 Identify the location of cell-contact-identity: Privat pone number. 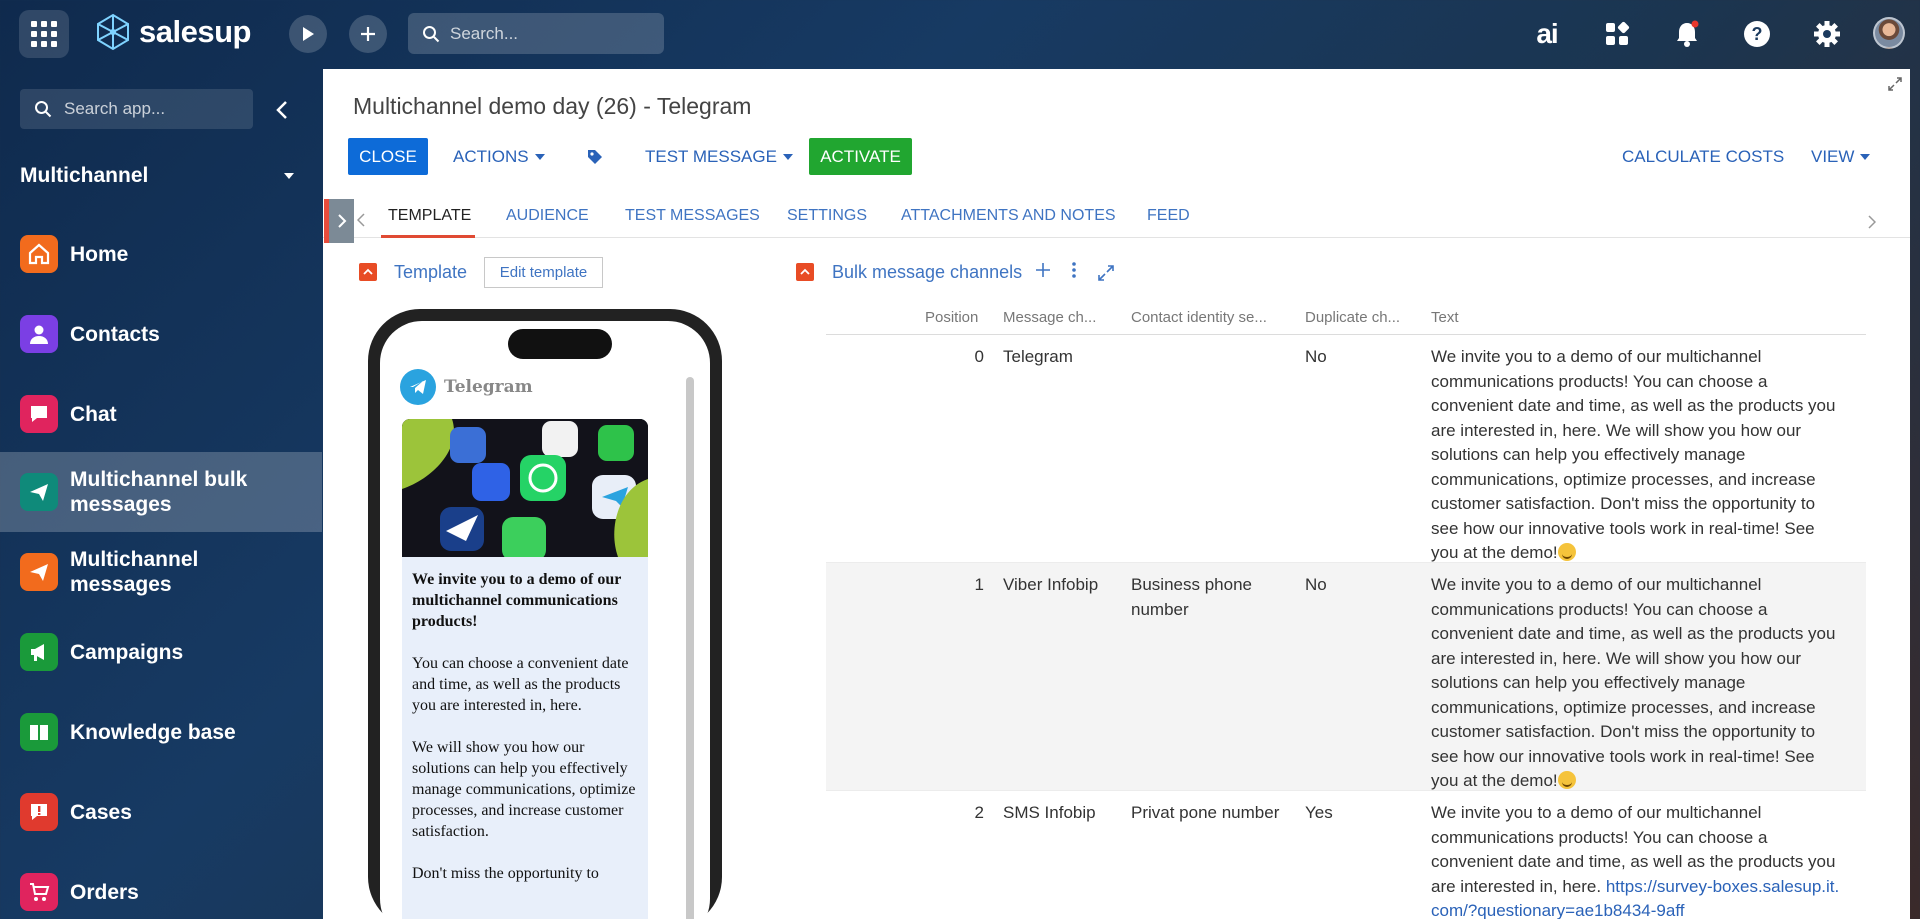
(1205, 812).